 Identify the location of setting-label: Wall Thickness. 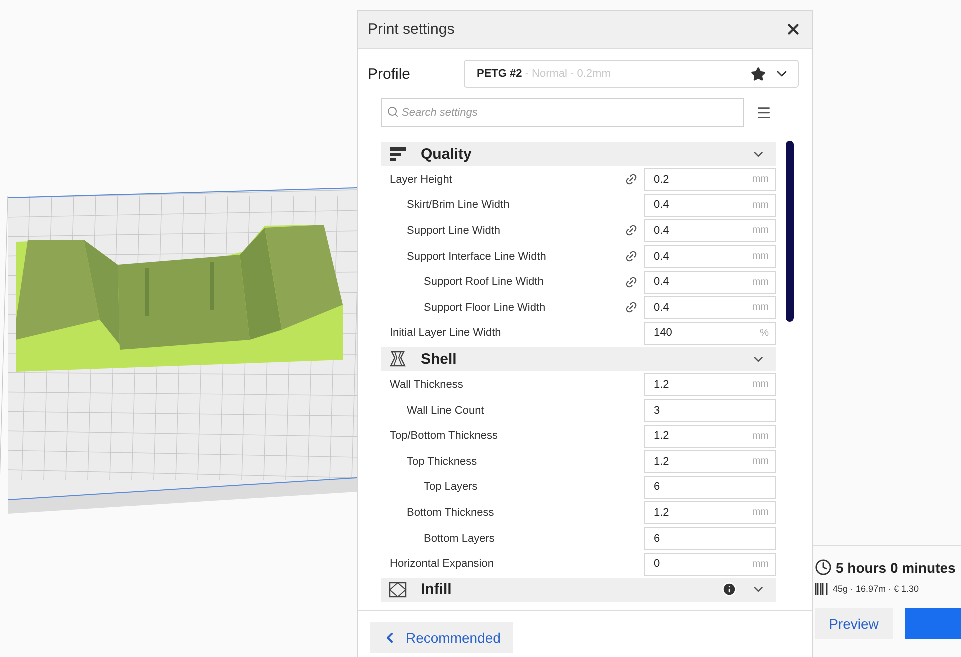
(426, 384).